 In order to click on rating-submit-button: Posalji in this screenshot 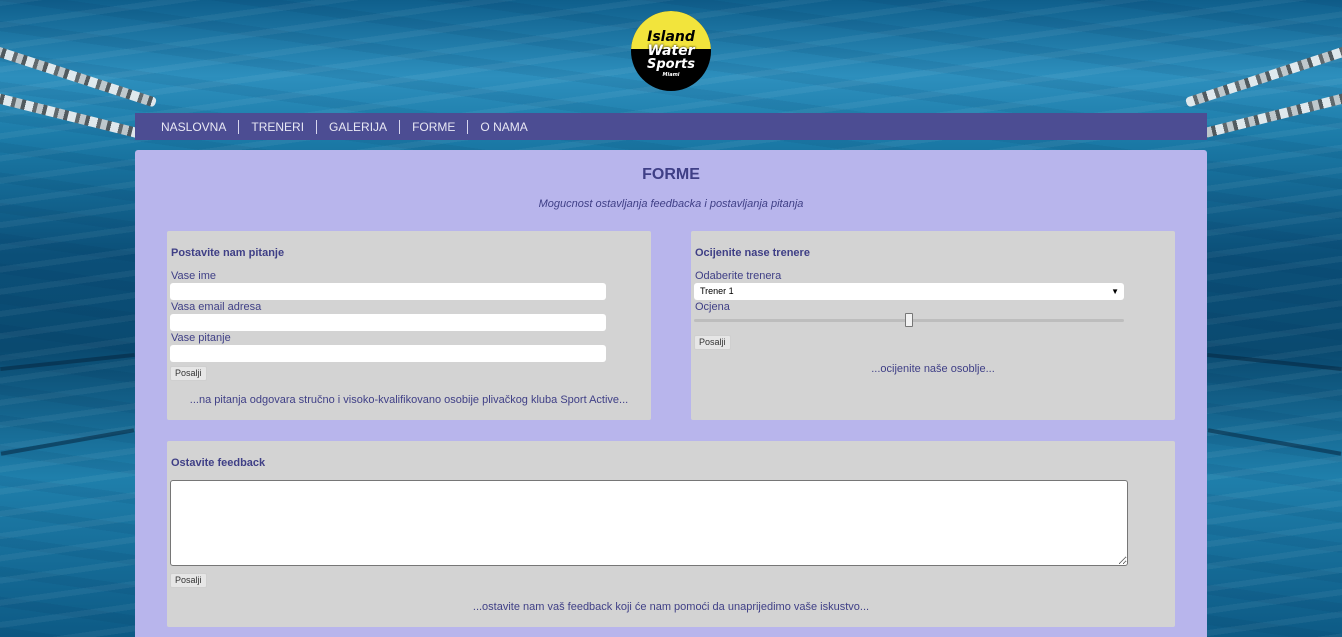, I will do `click(712, 342)`.